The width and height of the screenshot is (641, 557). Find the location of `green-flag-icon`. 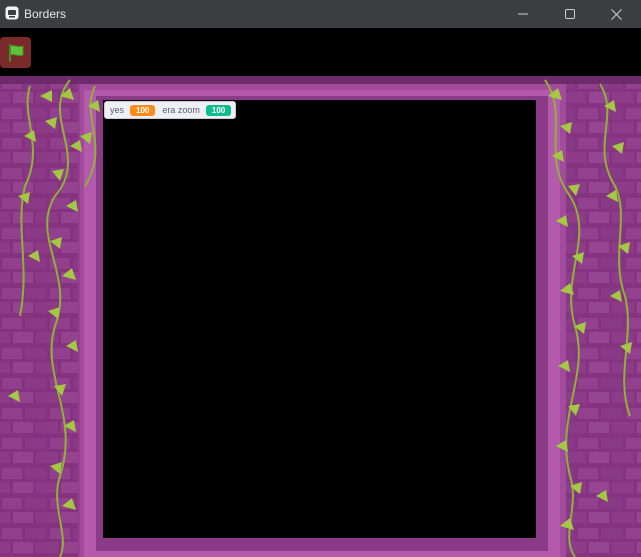

green-flag-icon is located at coordinates (15, 52).